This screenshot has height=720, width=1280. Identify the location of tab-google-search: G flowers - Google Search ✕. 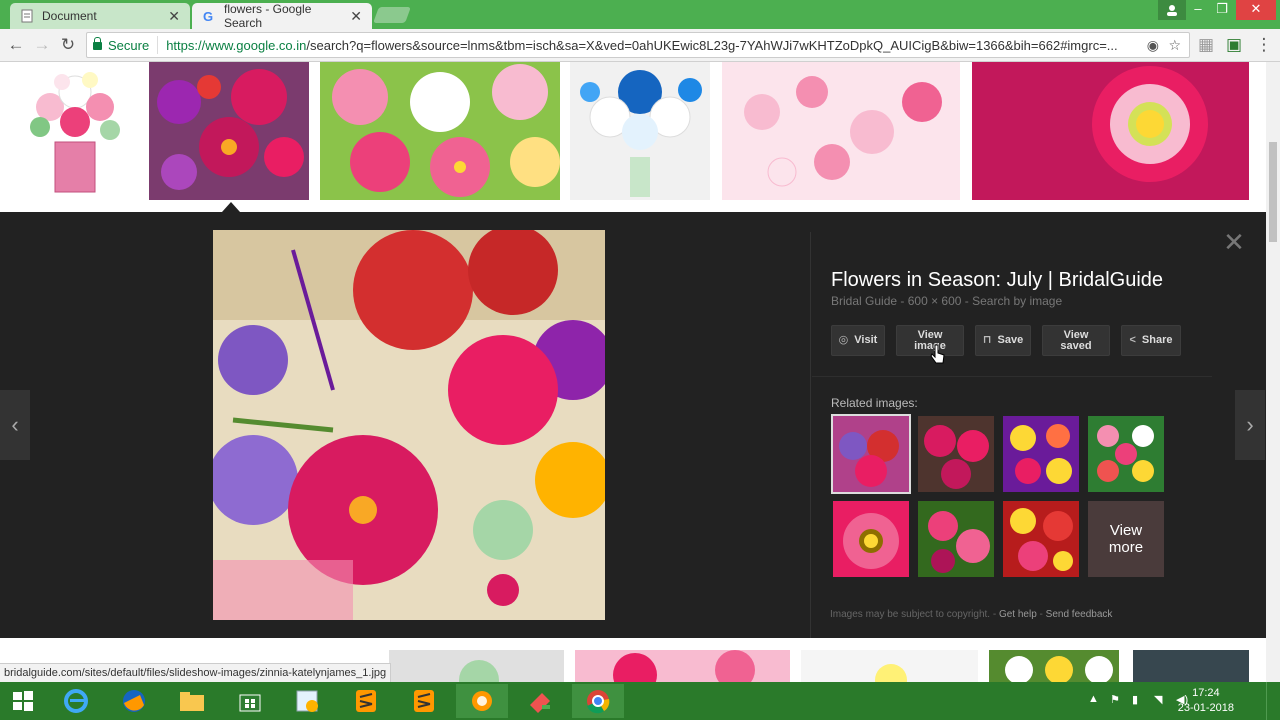
(282, 16).